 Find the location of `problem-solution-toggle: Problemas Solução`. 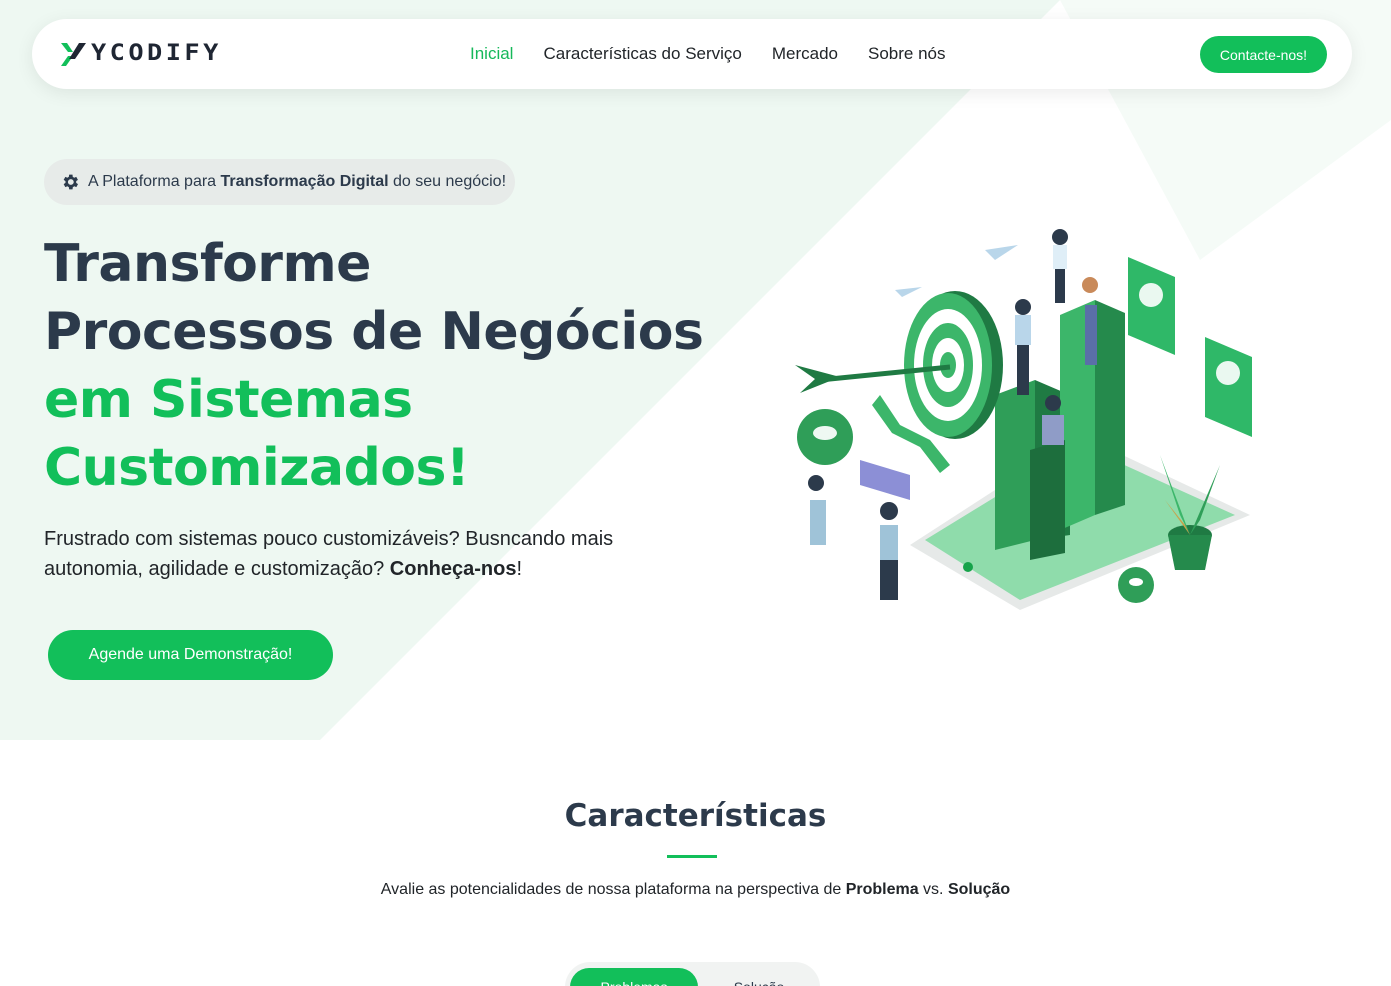

problem-solution-toggle: Problemas Solução is located at coordinates (692, 974).